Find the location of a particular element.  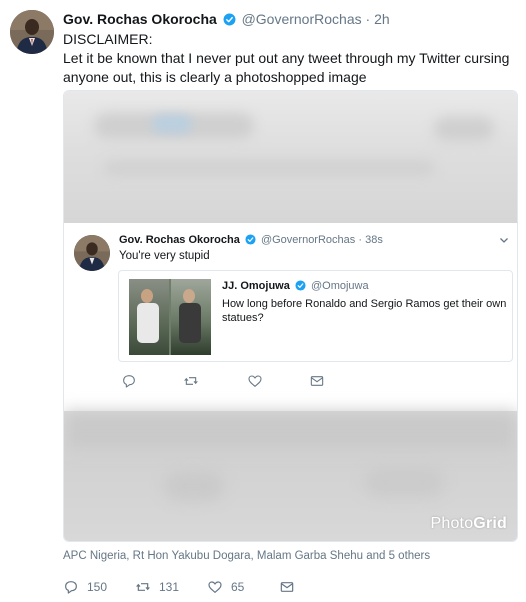

tweet-text-line: DISCLAIMER: is located at coordinates (108, 39).